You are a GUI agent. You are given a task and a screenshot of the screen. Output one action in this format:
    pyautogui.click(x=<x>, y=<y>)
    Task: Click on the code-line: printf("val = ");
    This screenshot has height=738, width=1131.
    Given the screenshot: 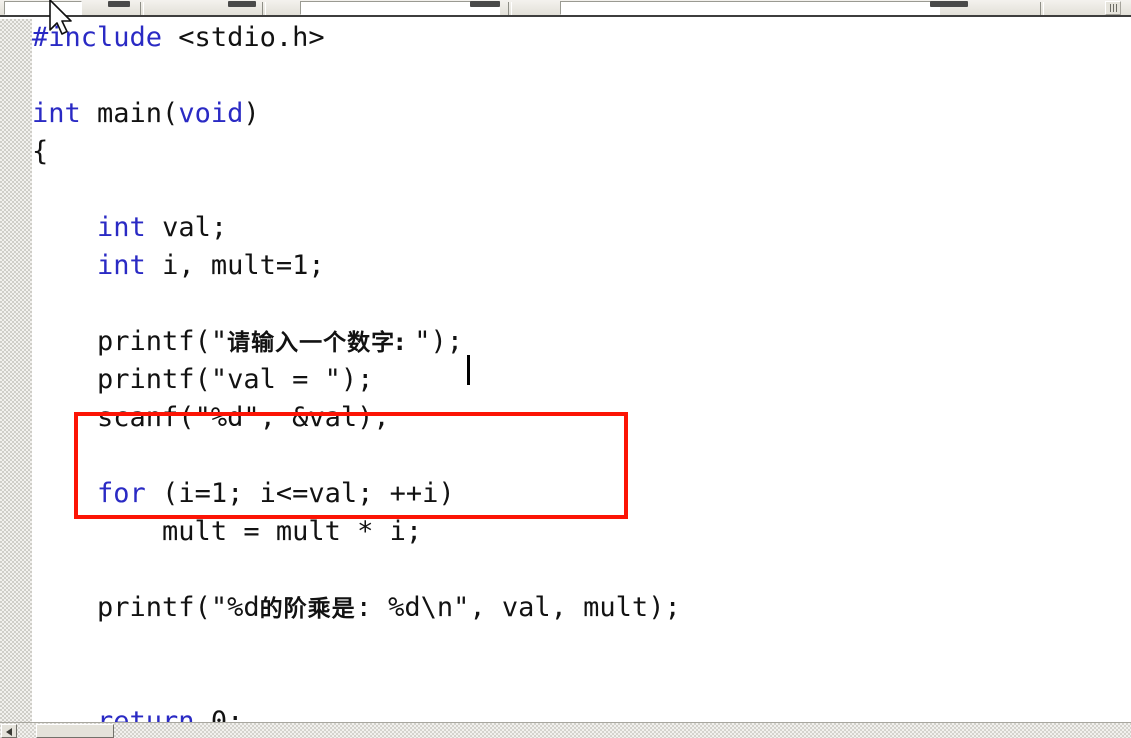 What is the action you would take?
    pyautogui.click(x=356, y=380)
    